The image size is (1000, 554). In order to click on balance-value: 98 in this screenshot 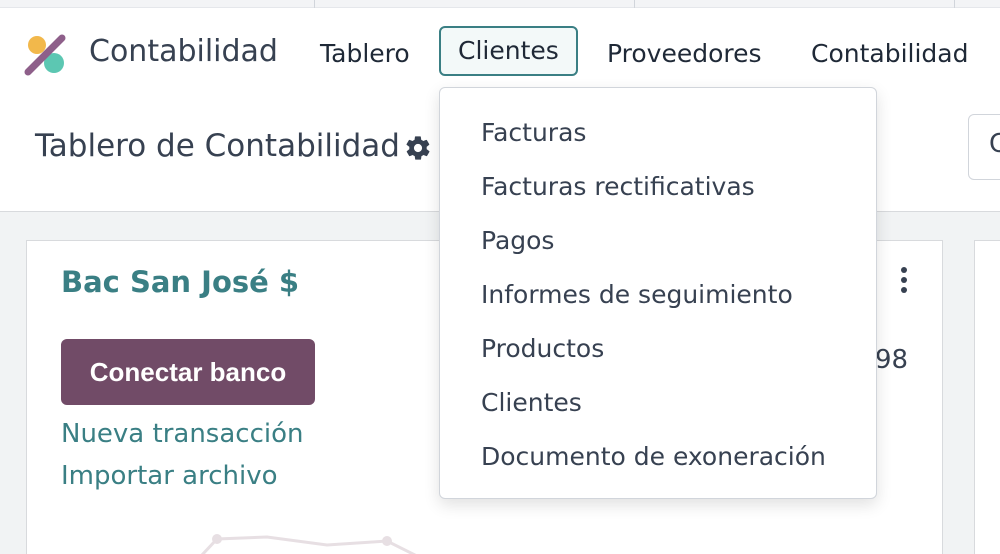, I will do `click(892, 360)`.